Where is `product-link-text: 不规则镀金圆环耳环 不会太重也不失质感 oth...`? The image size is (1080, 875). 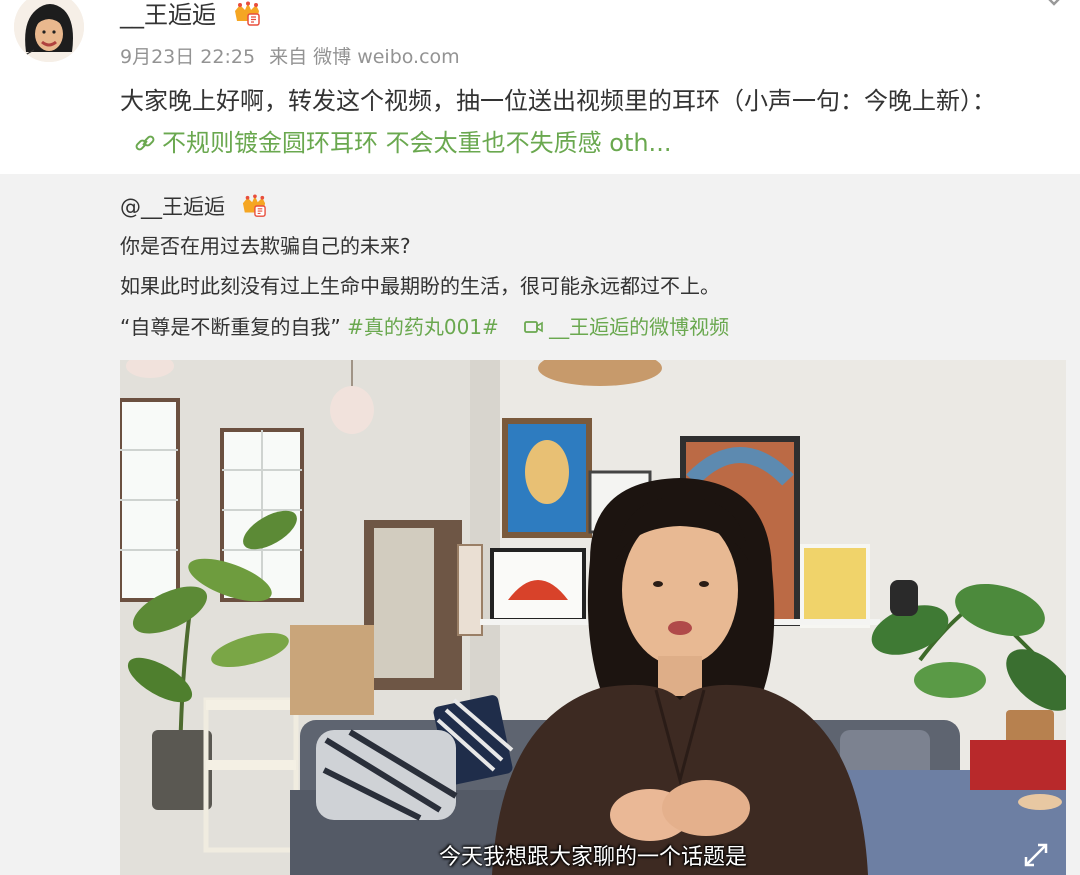 product-link-text: 不规则镀金圆环耳环 不会太重也不失质感 oth... is located at coordinates (416, 143).